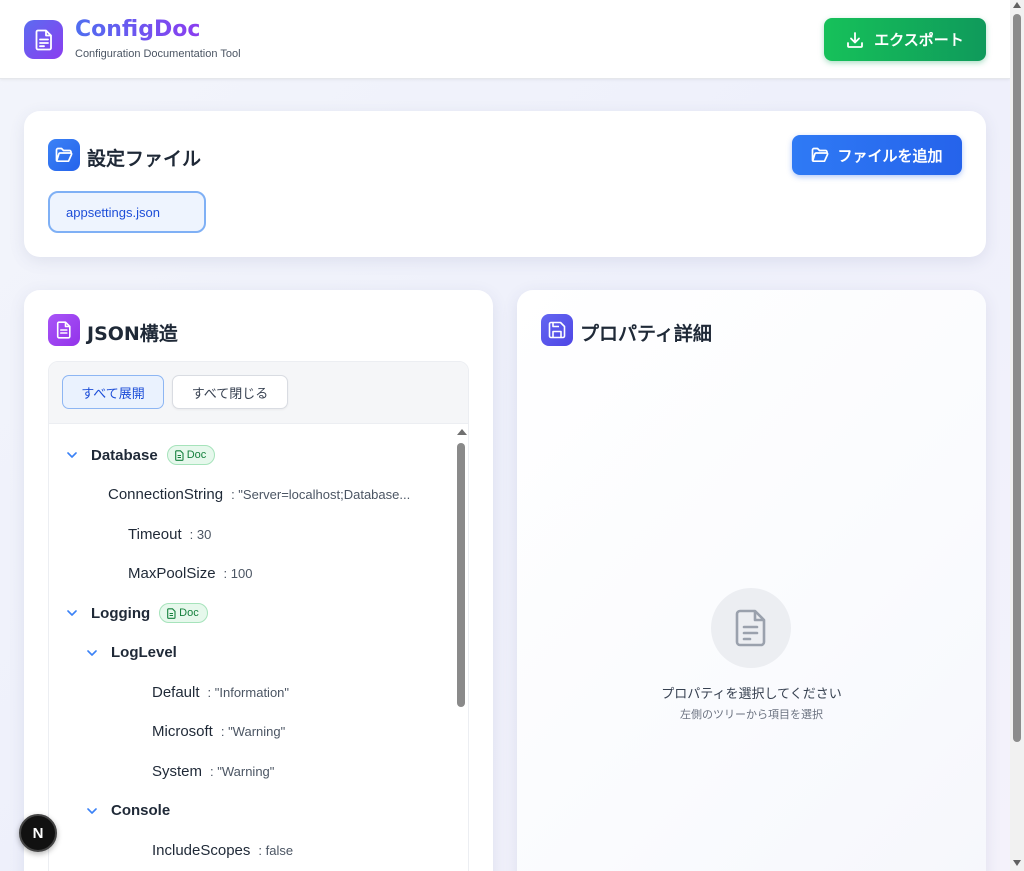 This screenshot has width=1024, height=871. I want to click on empty-state-circle, so click(751, 628).